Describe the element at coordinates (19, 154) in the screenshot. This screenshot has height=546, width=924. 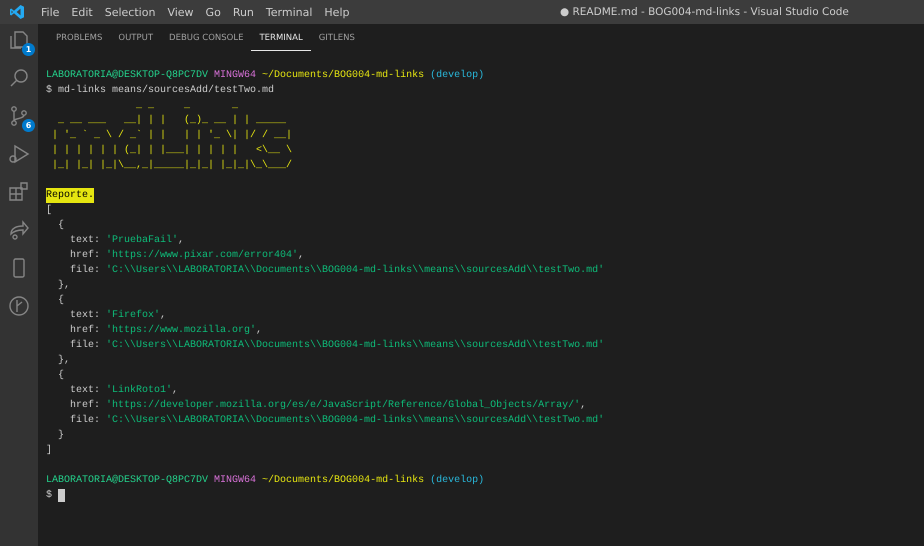
I see `run-debug-icon` at that location.